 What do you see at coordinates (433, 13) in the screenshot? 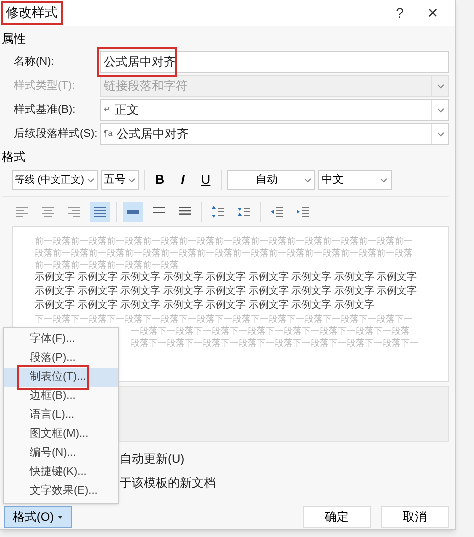
I see `close-button: ×` at bounding box center [433, 13].